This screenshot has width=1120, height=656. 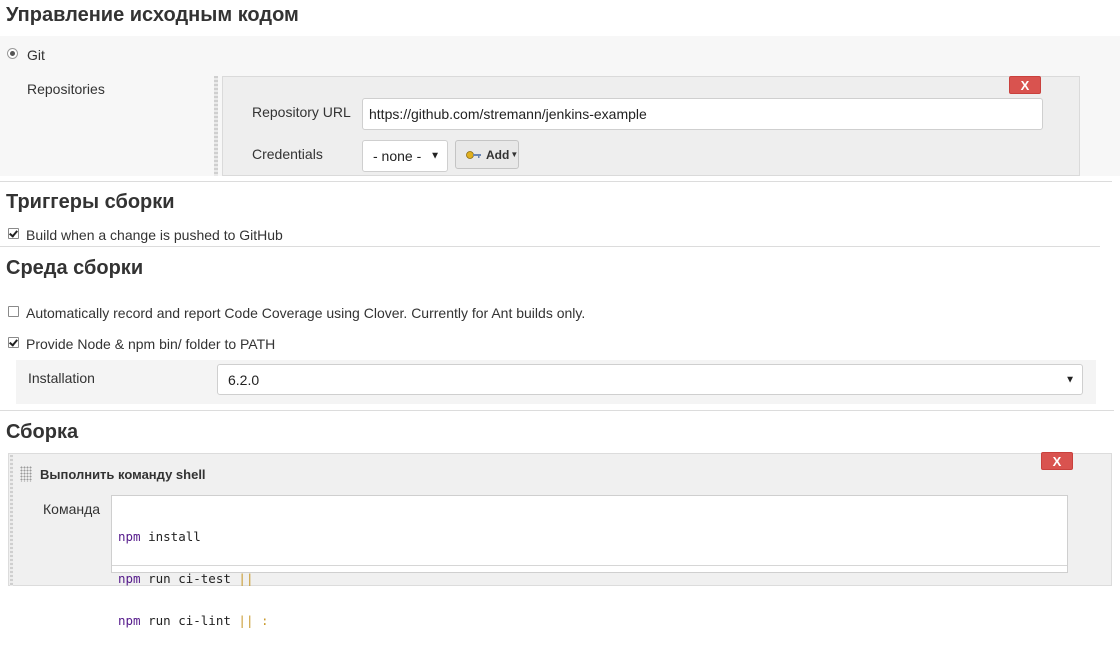 I want to click on command-line: npm run ci-test ||, so click(x=186, y=578).